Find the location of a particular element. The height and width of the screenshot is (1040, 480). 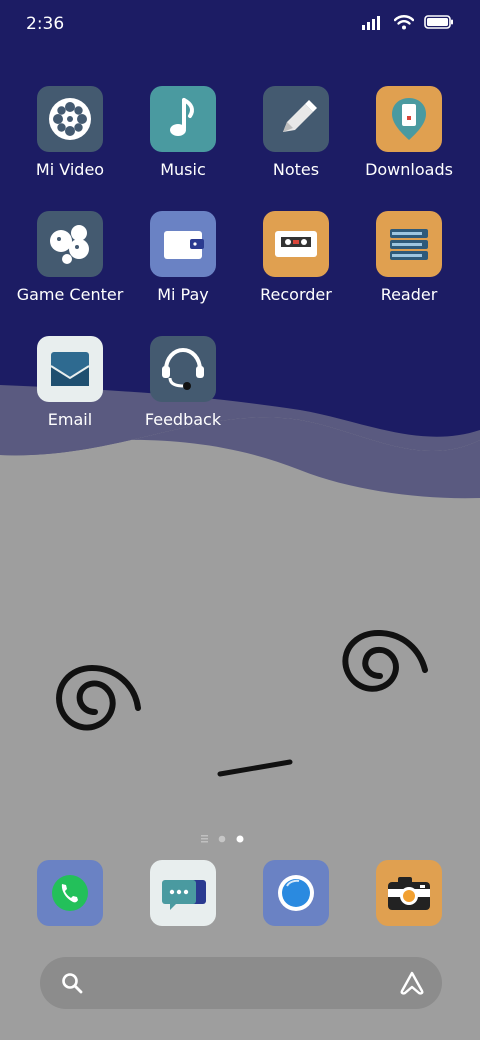

app-label: Recorder is located at coordinates (296, 294).